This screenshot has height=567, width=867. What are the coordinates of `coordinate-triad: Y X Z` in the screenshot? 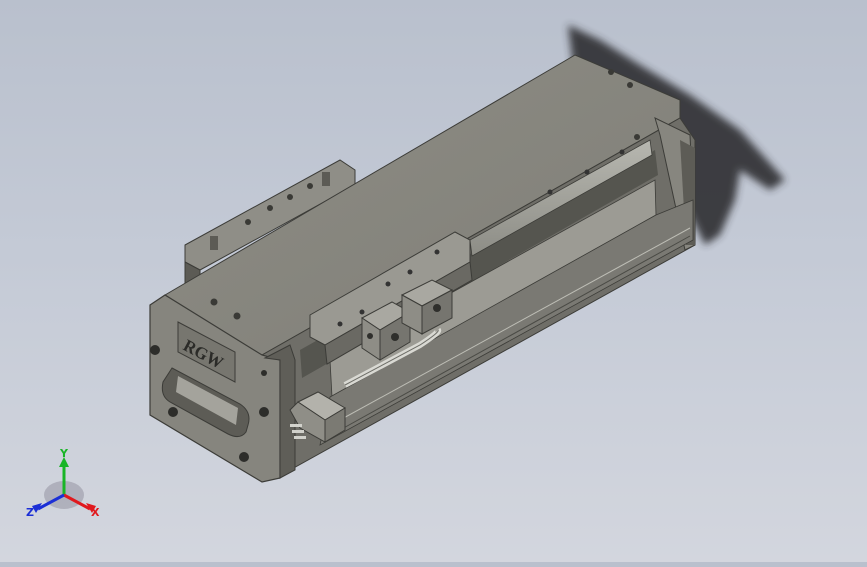 It's located at (67, 485).